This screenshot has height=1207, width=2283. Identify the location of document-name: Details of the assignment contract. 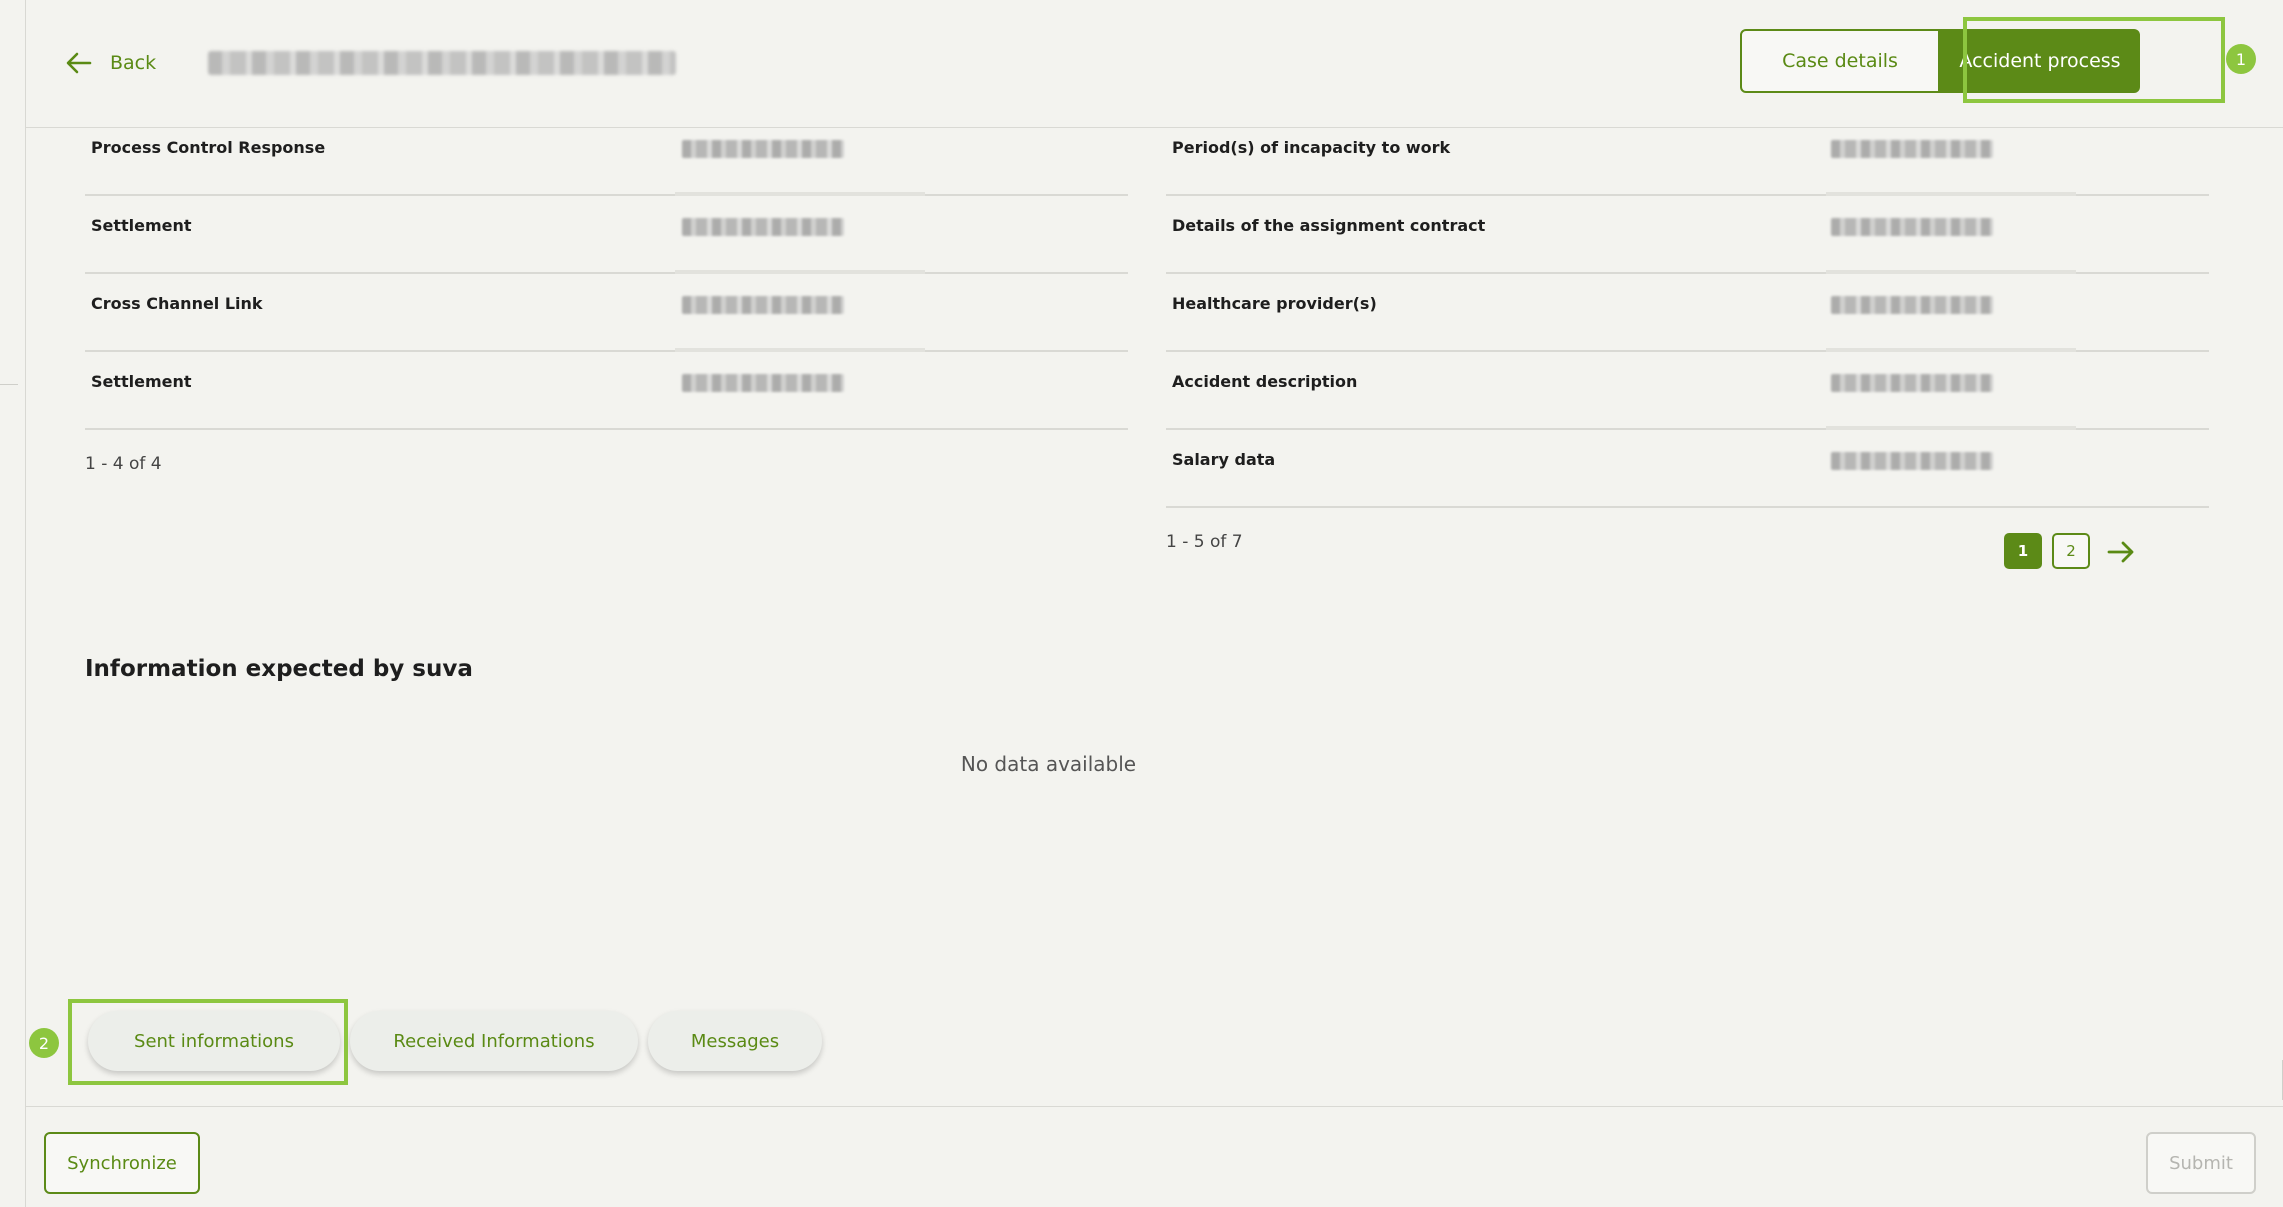
(1329, 225).